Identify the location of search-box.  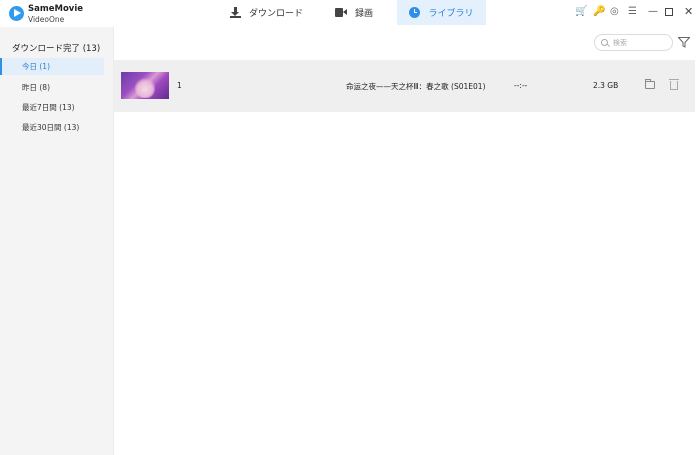
(633, 42).